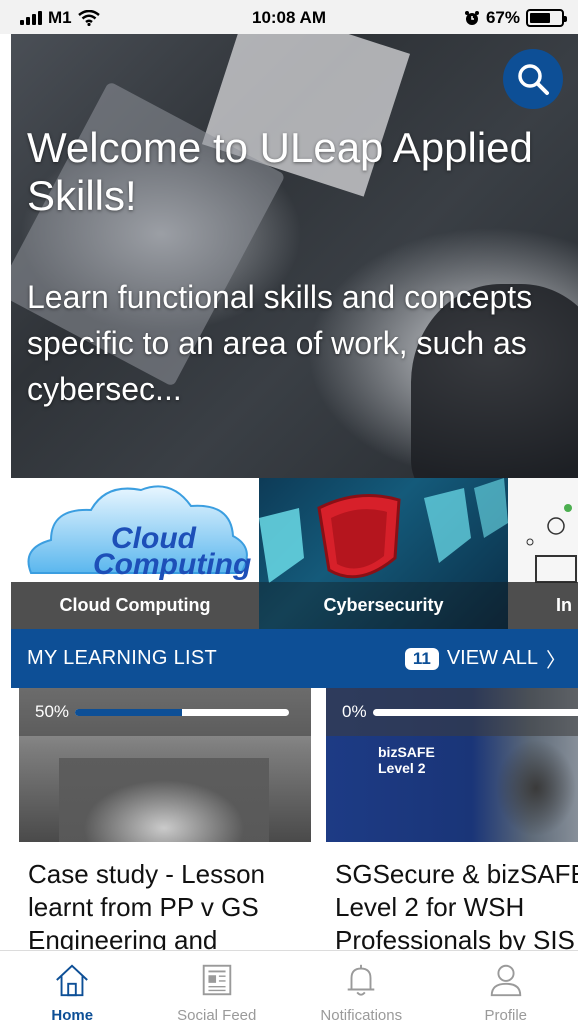 Image resolution: width=578 pixels, height=1024 pixels. I want to click on tab-label: Social Feed, so click(217, 1015).